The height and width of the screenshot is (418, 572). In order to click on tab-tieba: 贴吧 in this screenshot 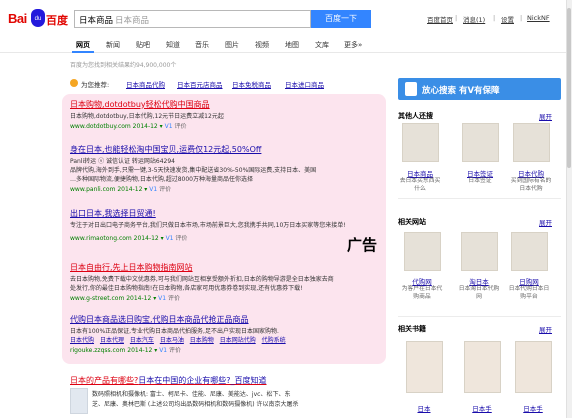, I will do `click(143, 45)`.